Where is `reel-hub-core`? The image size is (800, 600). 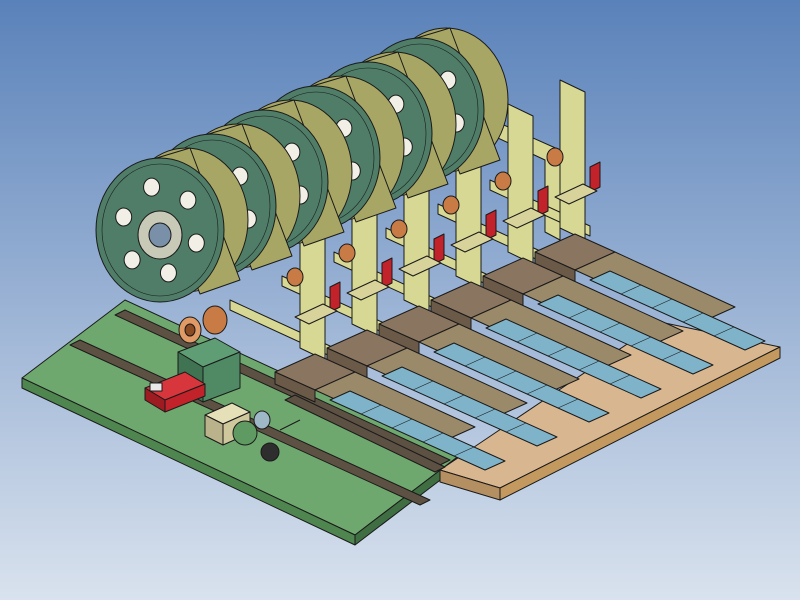 reel-hub-core is located at coordinates (160, 235).